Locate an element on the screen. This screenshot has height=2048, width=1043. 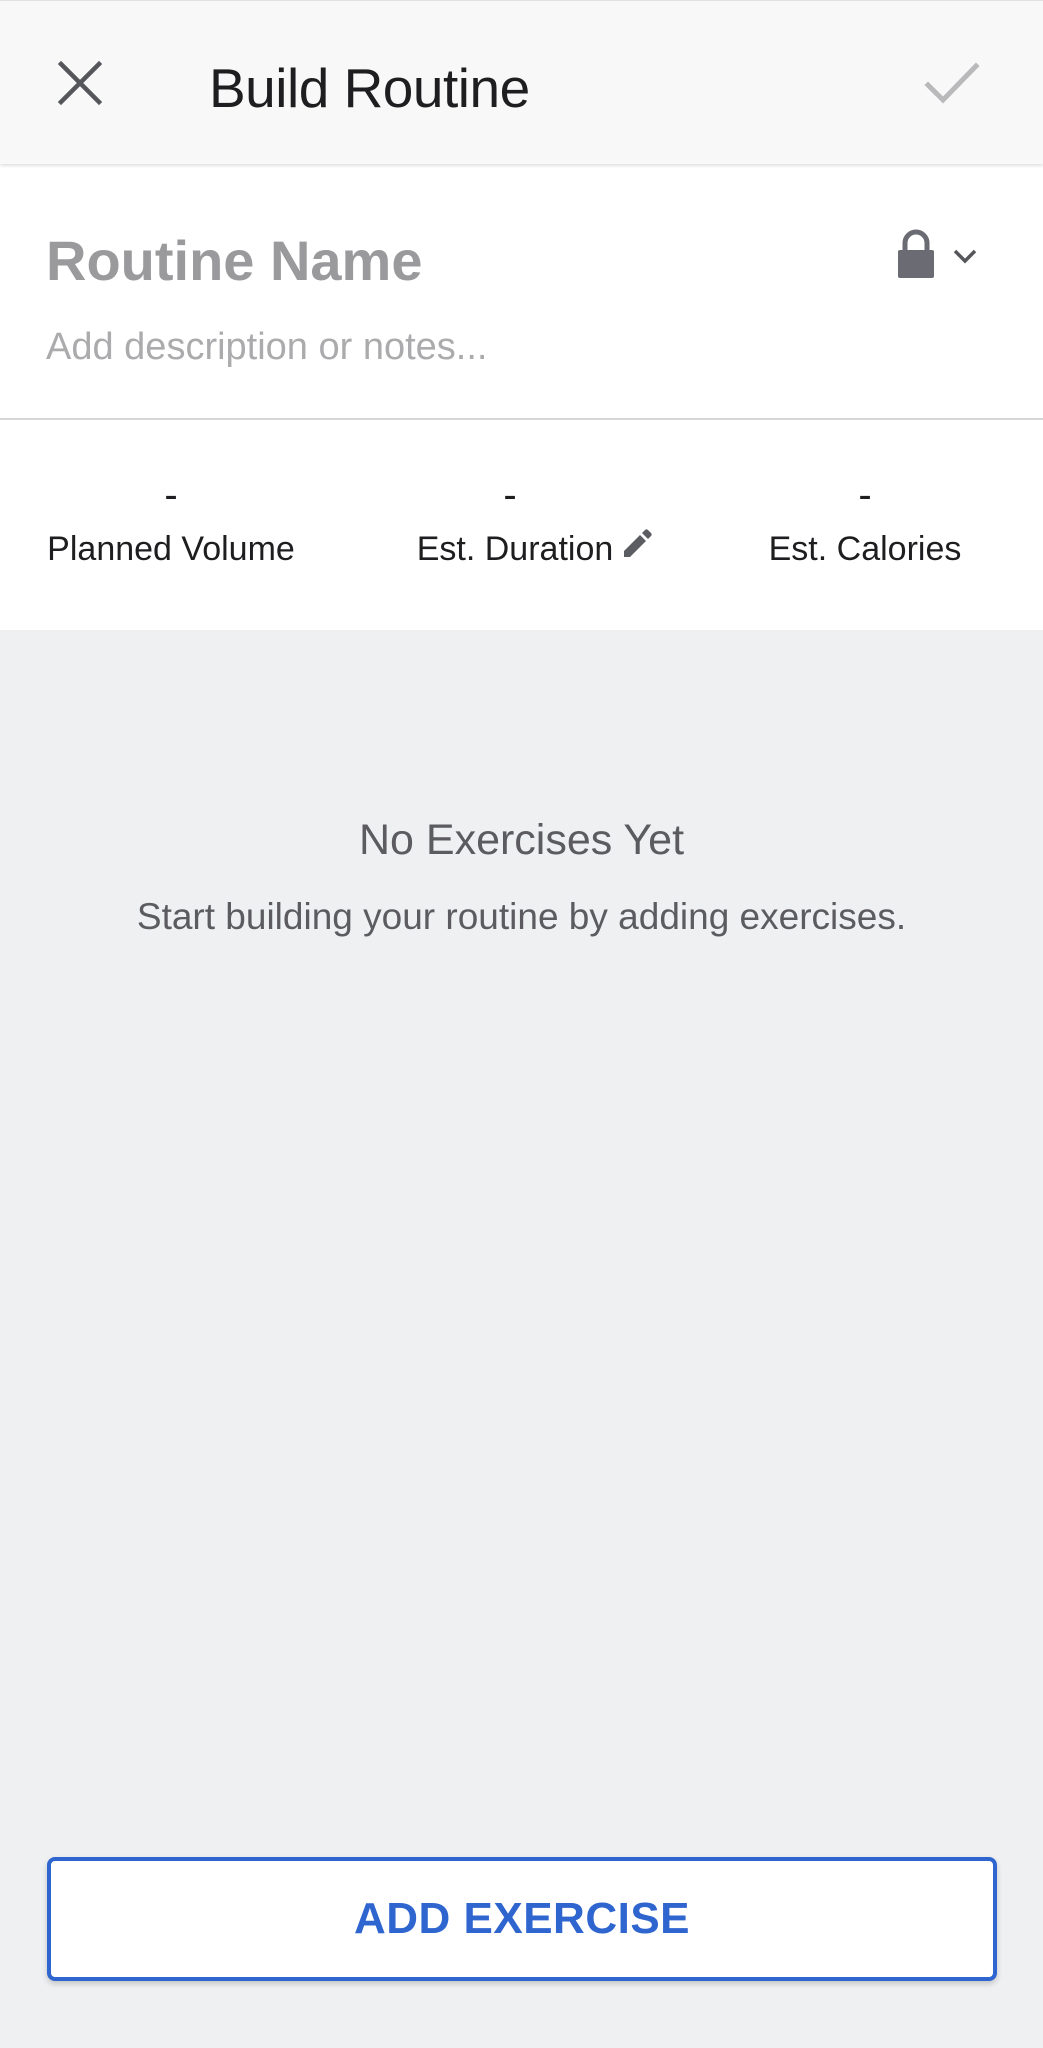
privacy-dropdown is located at coordinates (947, 256).